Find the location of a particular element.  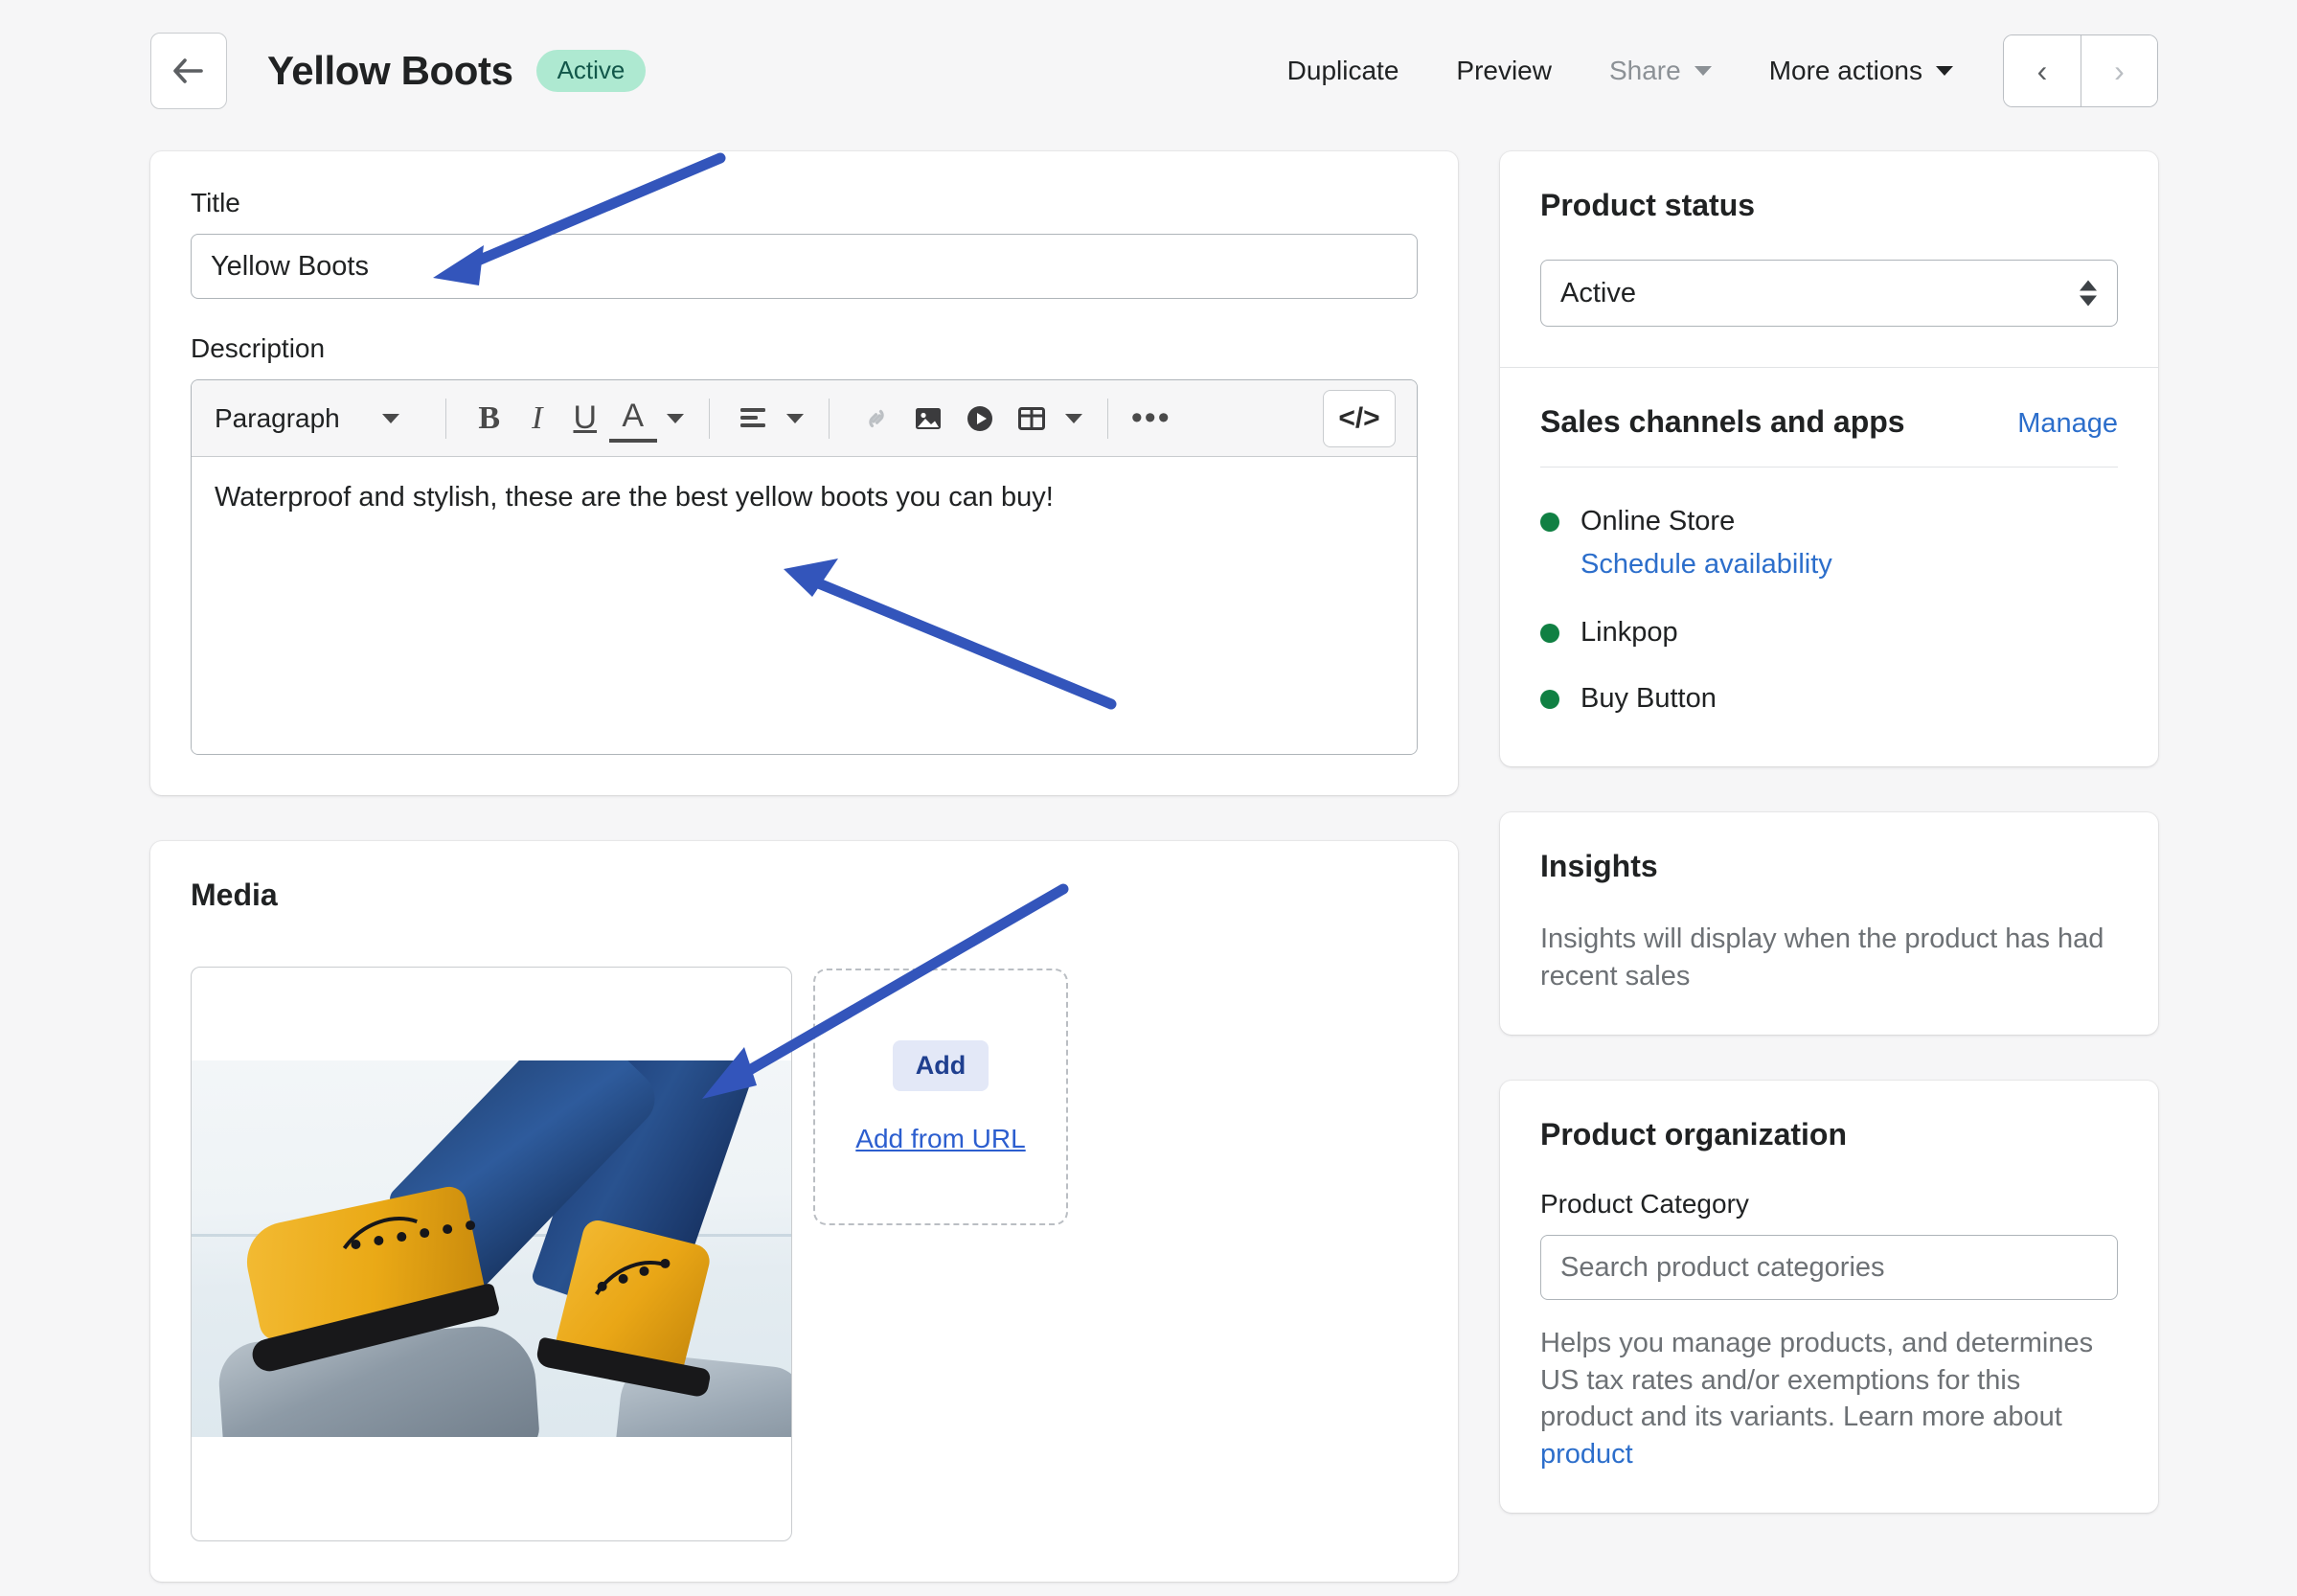

manage-channels-link: Manage is located at coordinates (2067, 424).